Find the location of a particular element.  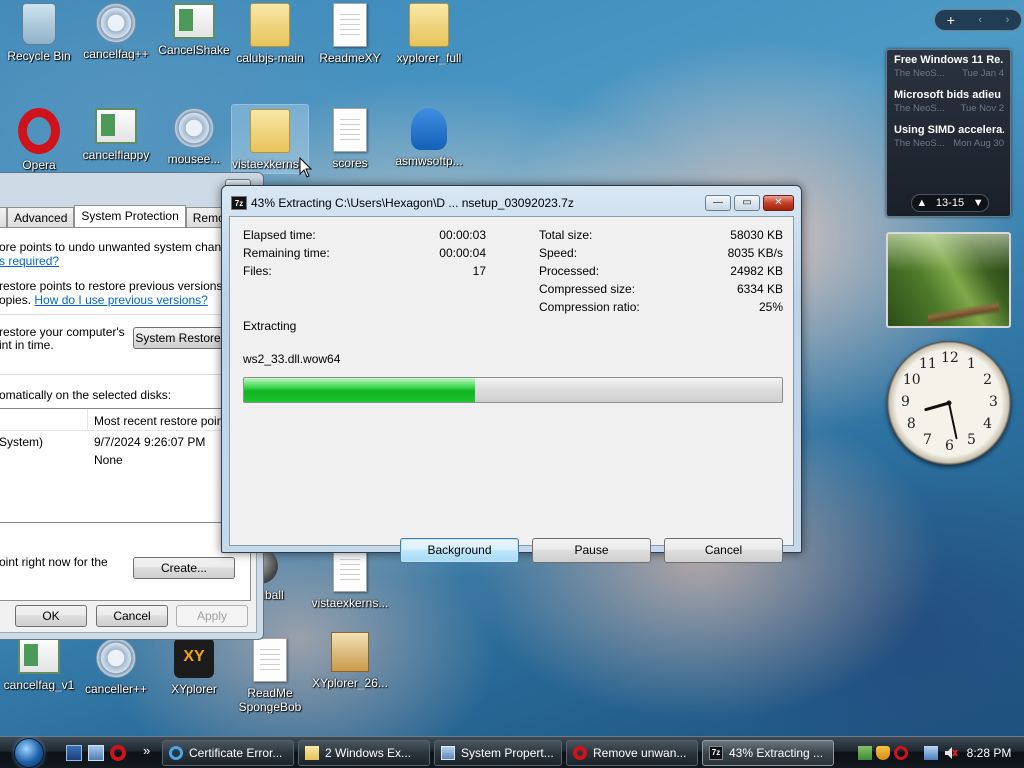

quicklaunch-overflow-icon: » is located at coordinates (146, 750).